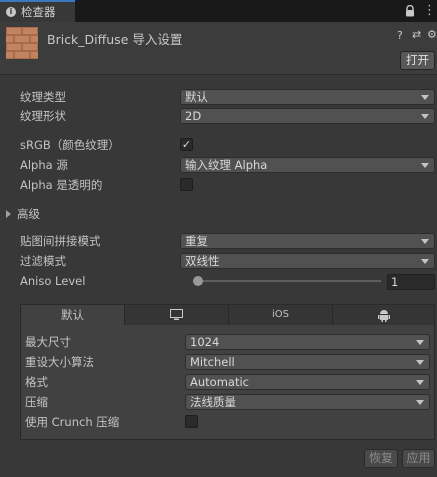 The height and width of the screenshot is (477, 437). Describe the element at coordinates (72, 422) in the screenshot. I see `use-crunch-label: 使用 Crunch 压缩` at that location.